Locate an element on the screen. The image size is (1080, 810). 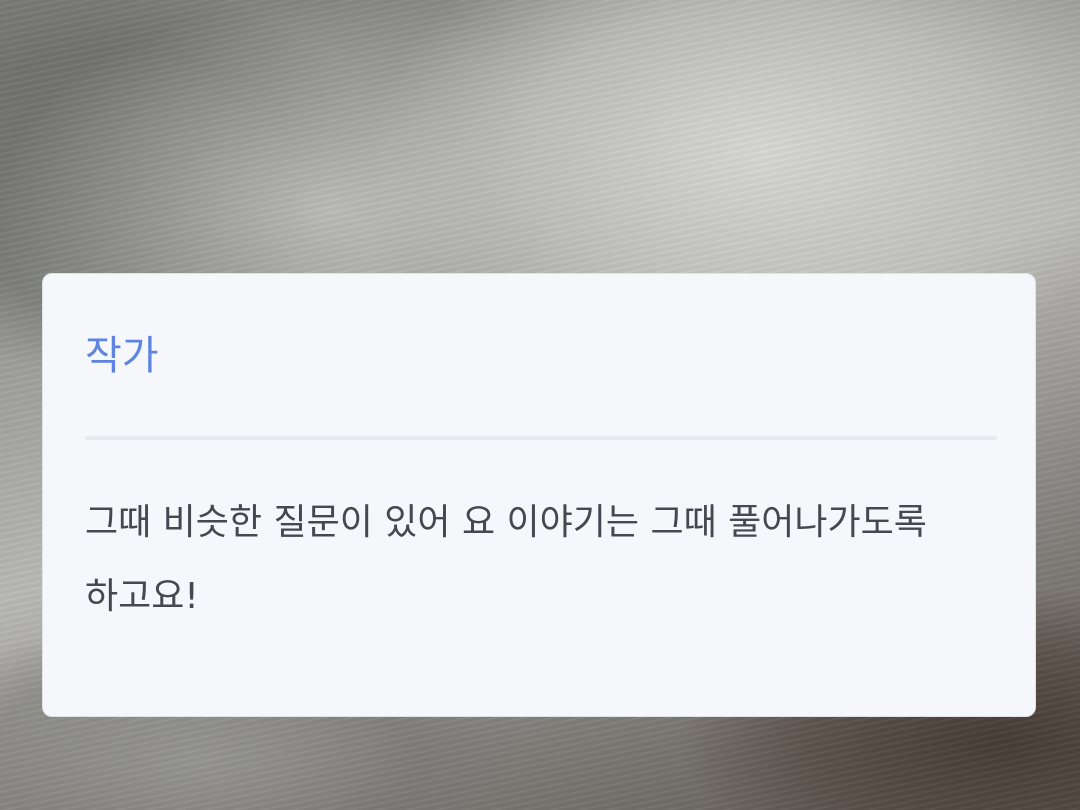
divider is located at coordinates (541, 438).